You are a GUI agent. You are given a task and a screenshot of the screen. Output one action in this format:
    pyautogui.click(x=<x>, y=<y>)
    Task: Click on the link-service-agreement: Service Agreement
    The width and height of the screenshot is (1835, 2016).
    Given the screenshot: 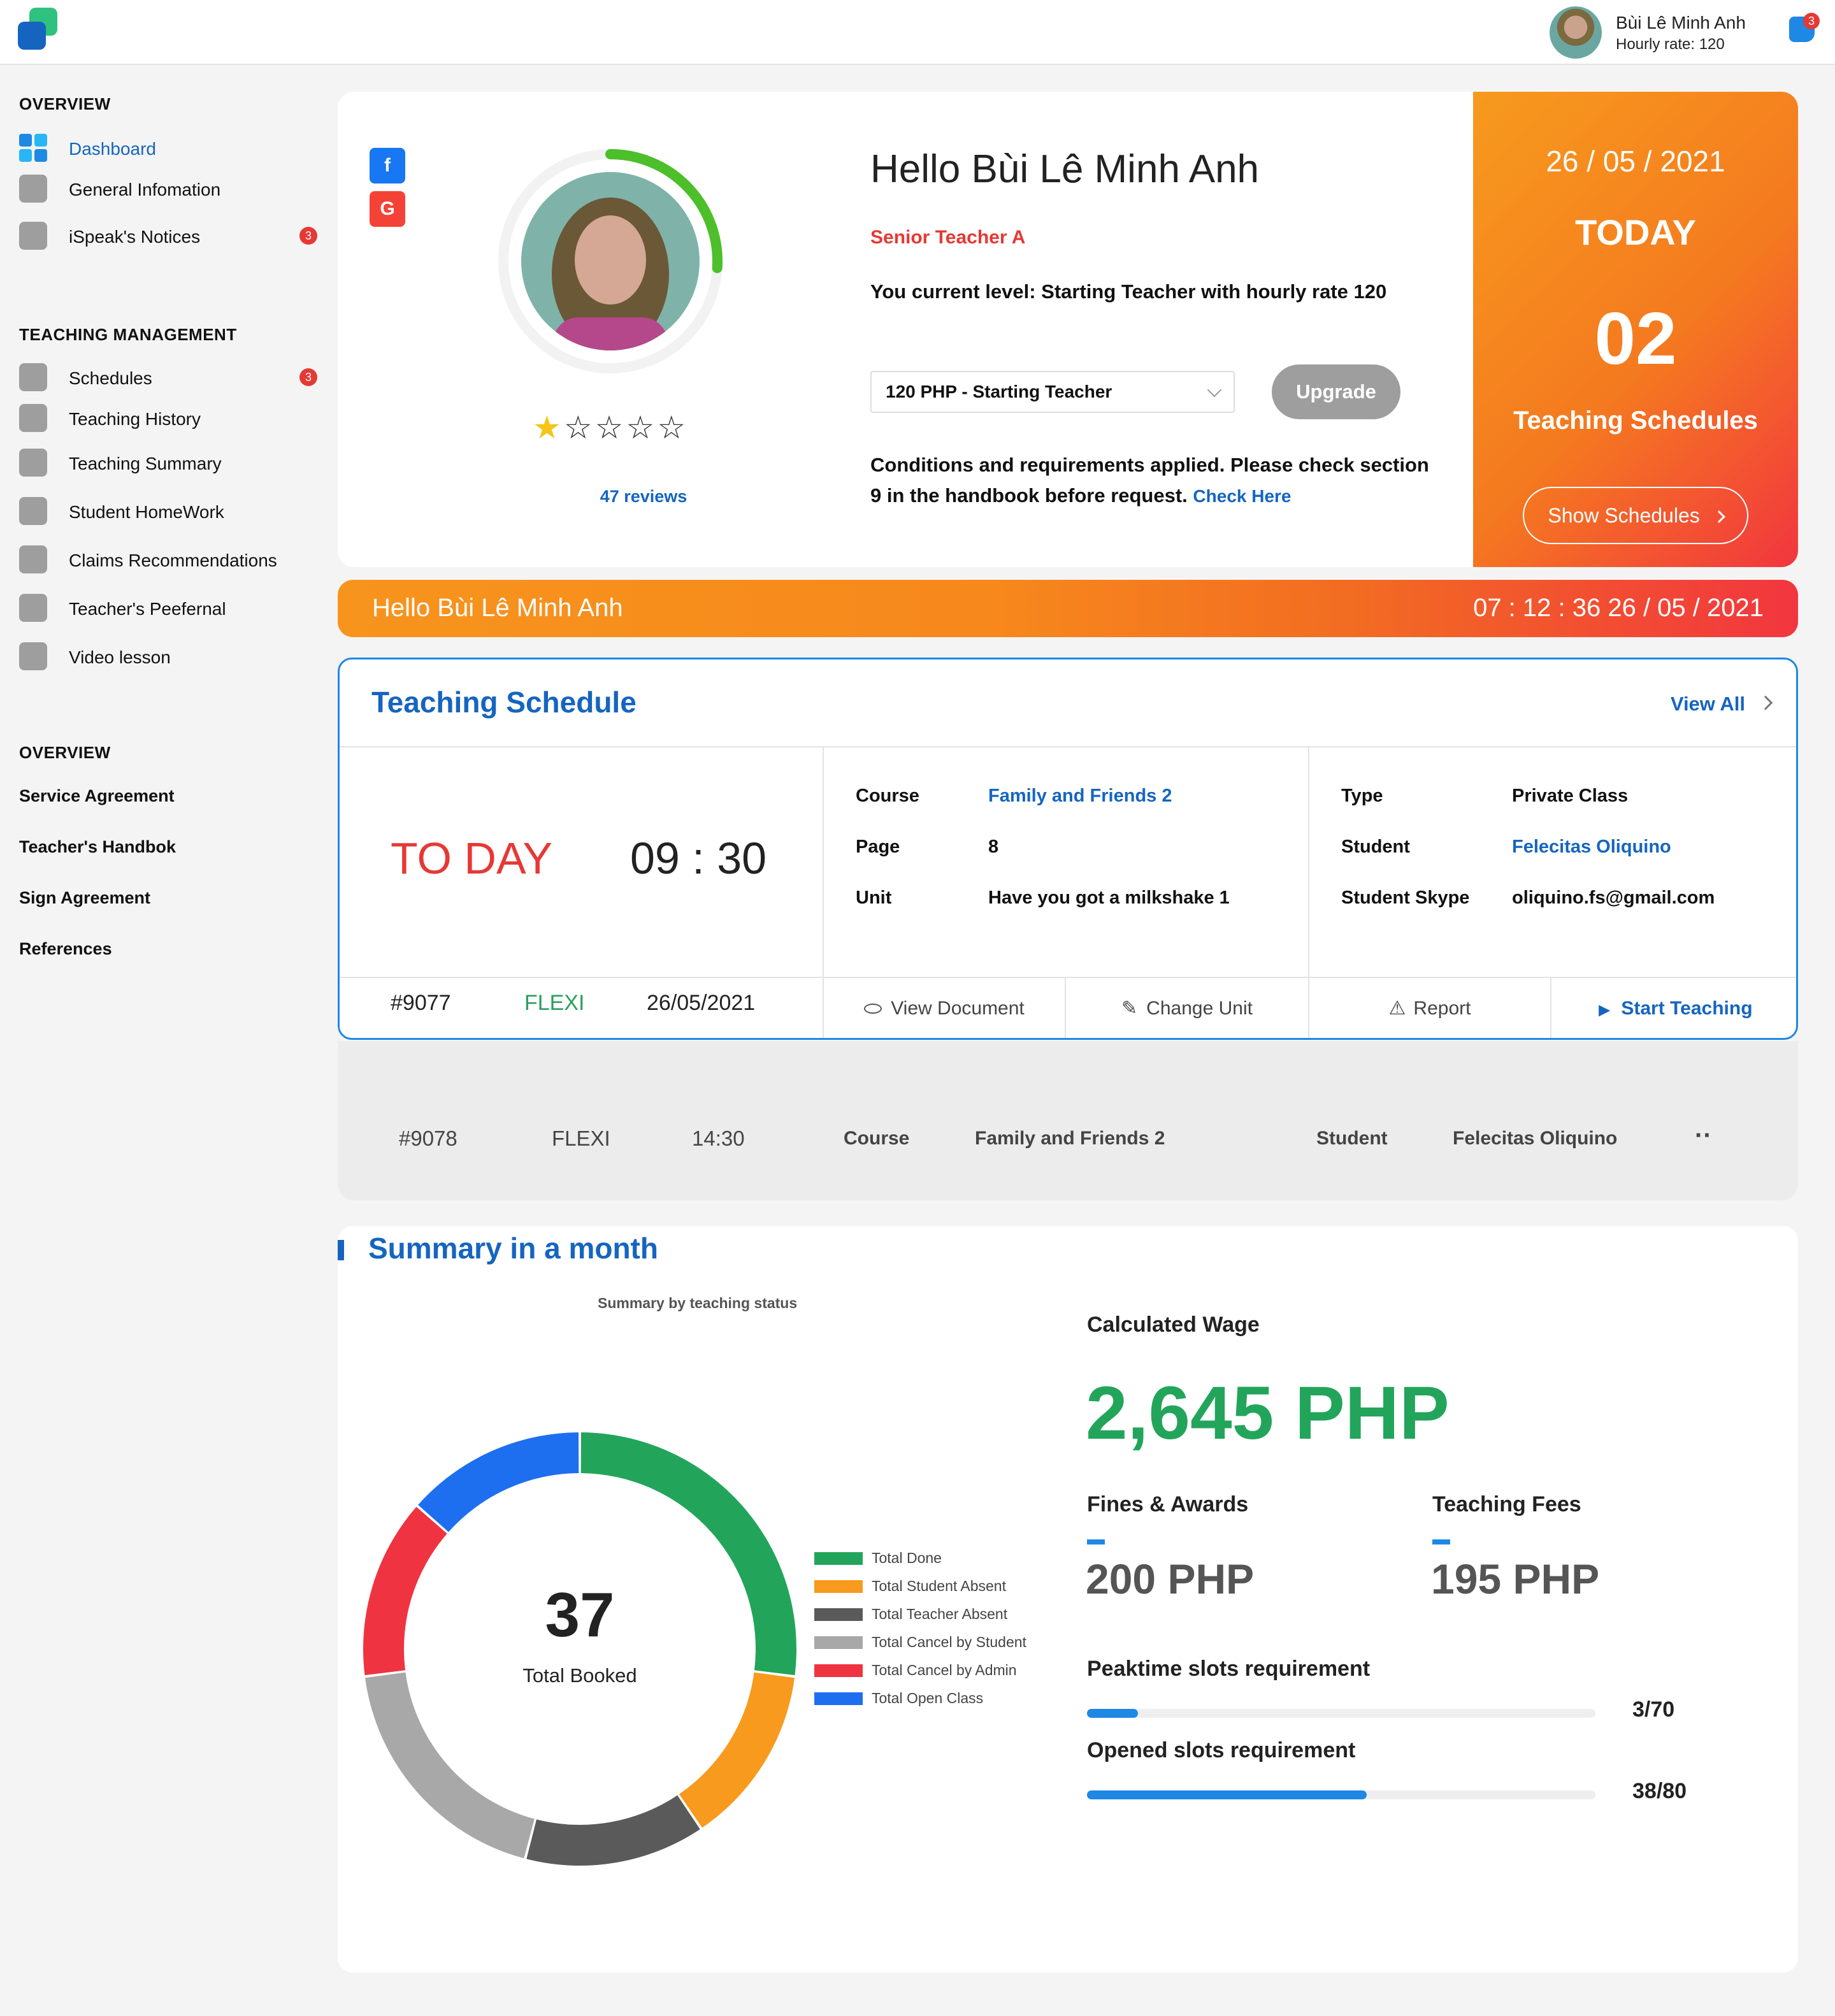 What is the action you would take?
    pyautogui.click(x=97, y=796)
    